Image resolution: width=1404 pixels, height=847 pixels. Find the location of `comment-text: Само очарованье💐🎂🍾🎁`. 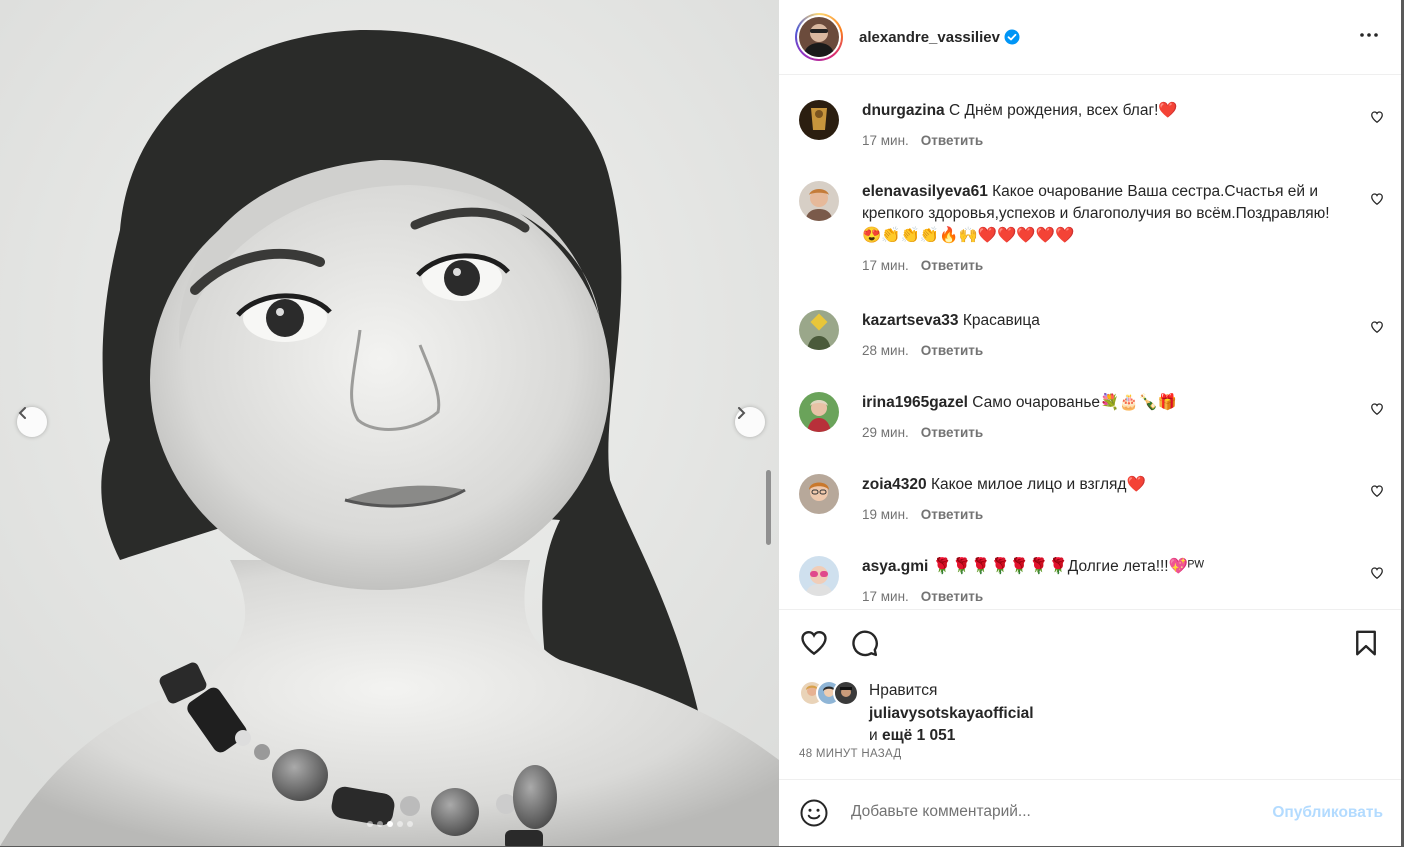

comment-text: Само очарованье💐🎂🍾🎁 is located at coordinates (1075, 402).